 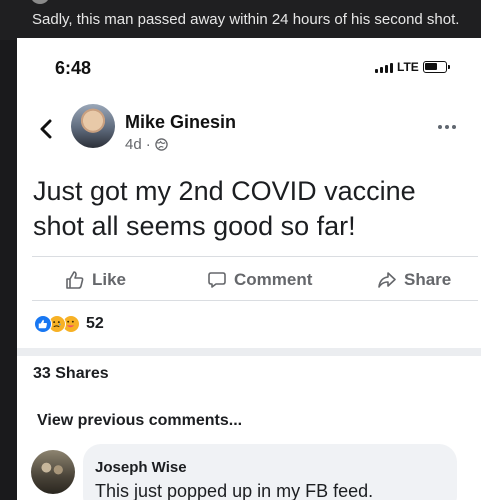 I want to click on commenter-name: Joseph Wise, so click(x=141, y=467).